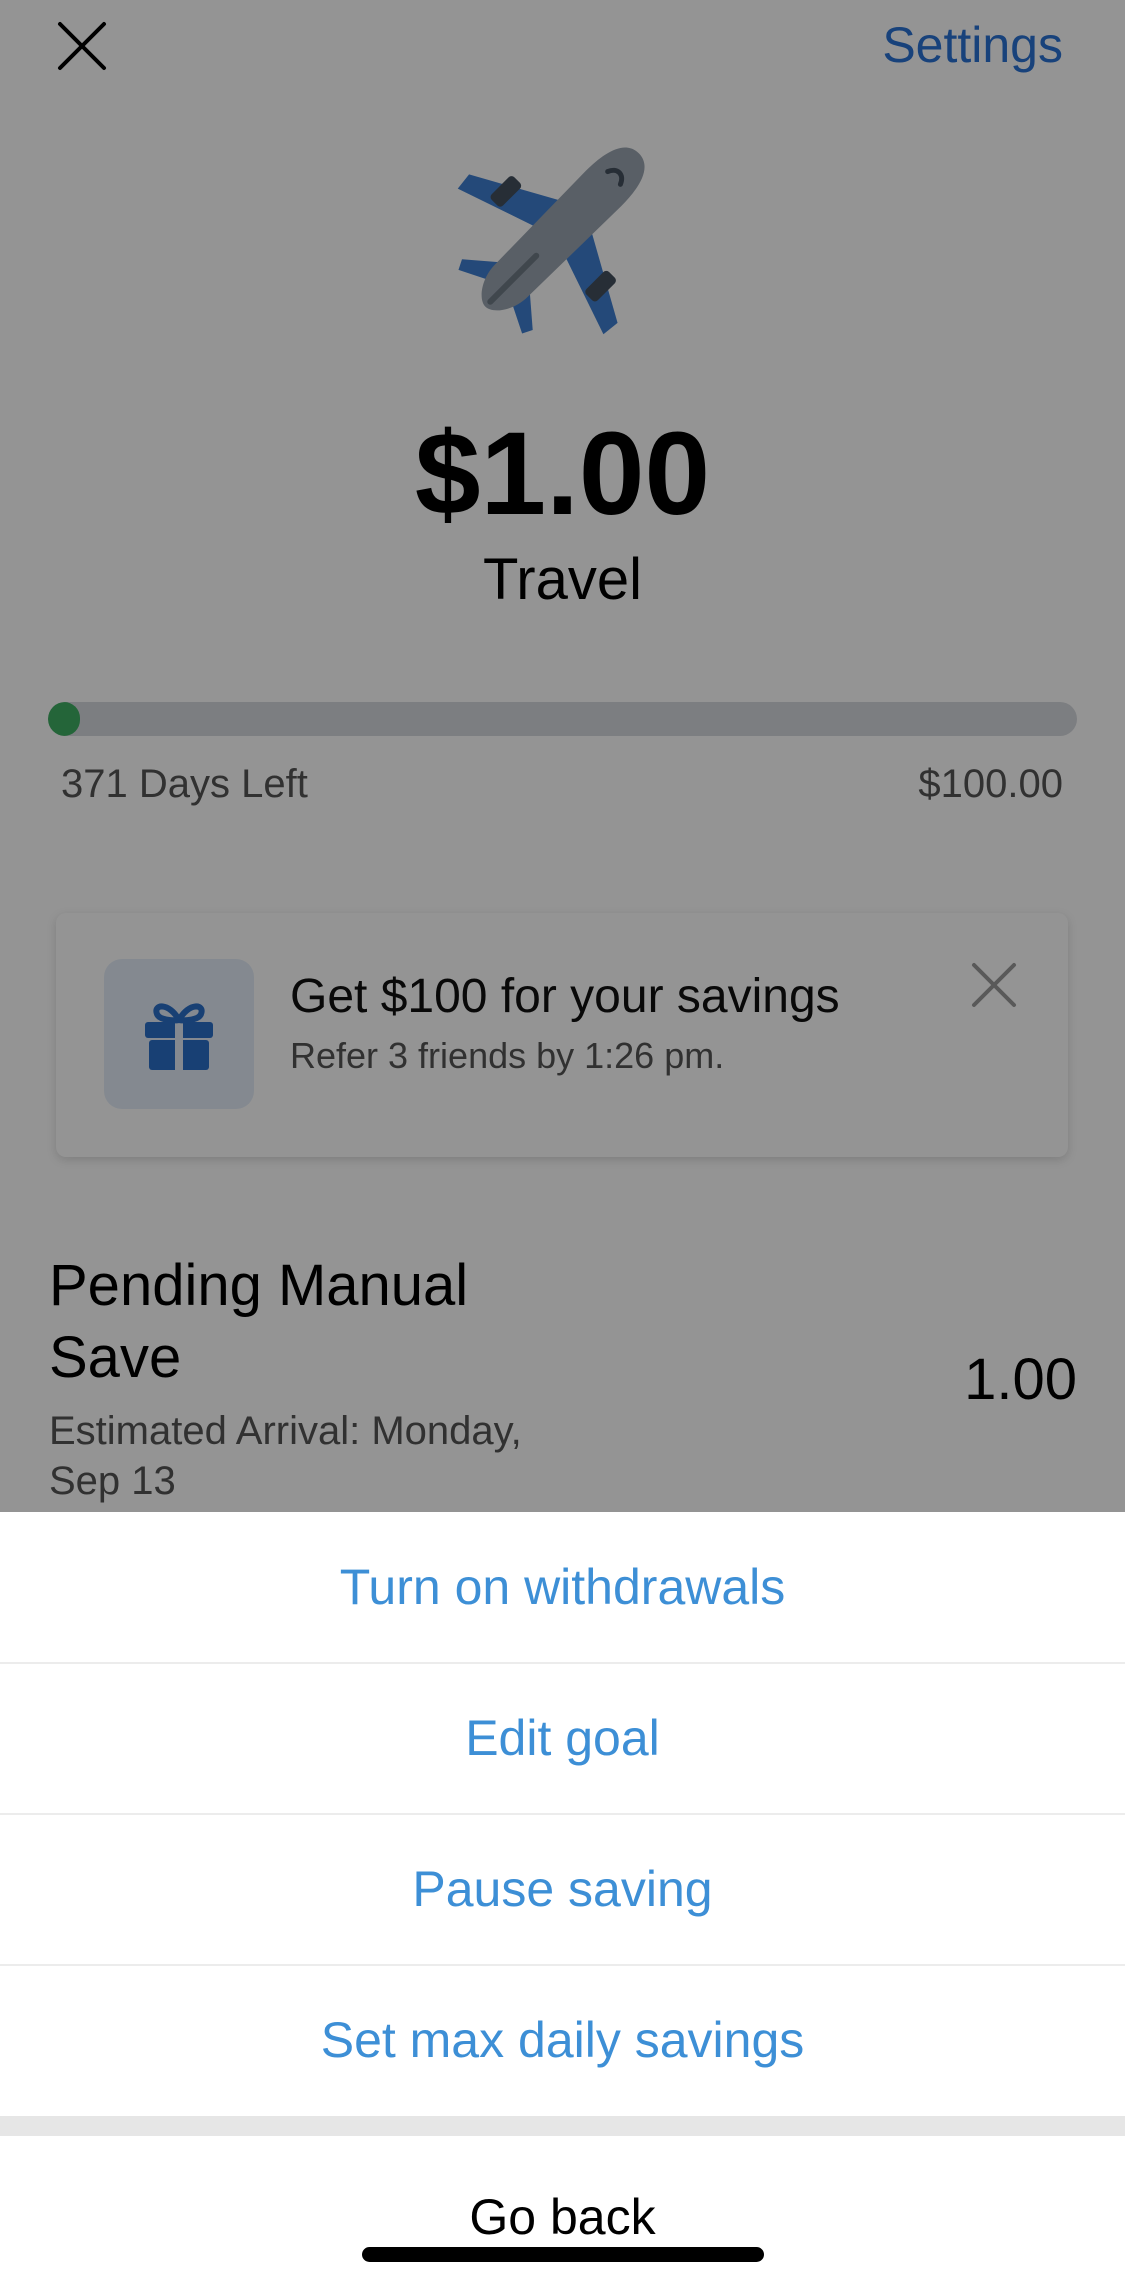  Describe the element at coordinates (562, 1890) in the screenshot. I see `pause-saving-button: Pause saving` at that location.